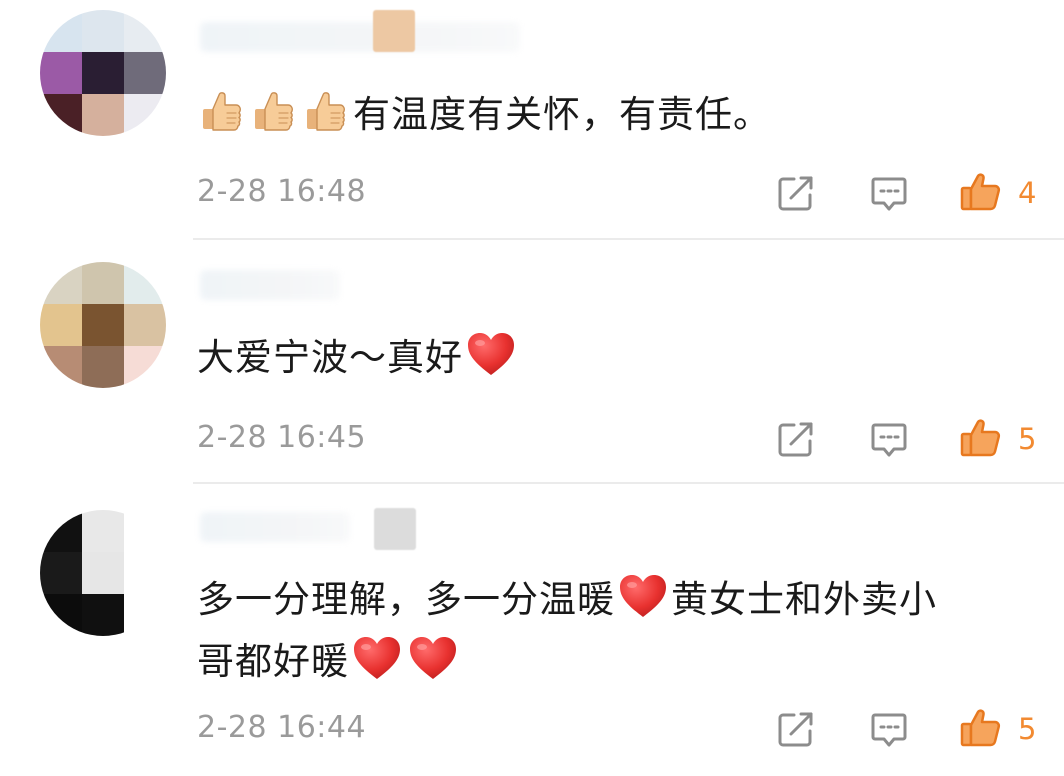 The width and height of the screenshot is (1064, 776). What do you see at coordinates (562, 114) in the screenshot?
I see `comment-body: 有温度有关怀，有责任。` at bounding box center [562, 114].